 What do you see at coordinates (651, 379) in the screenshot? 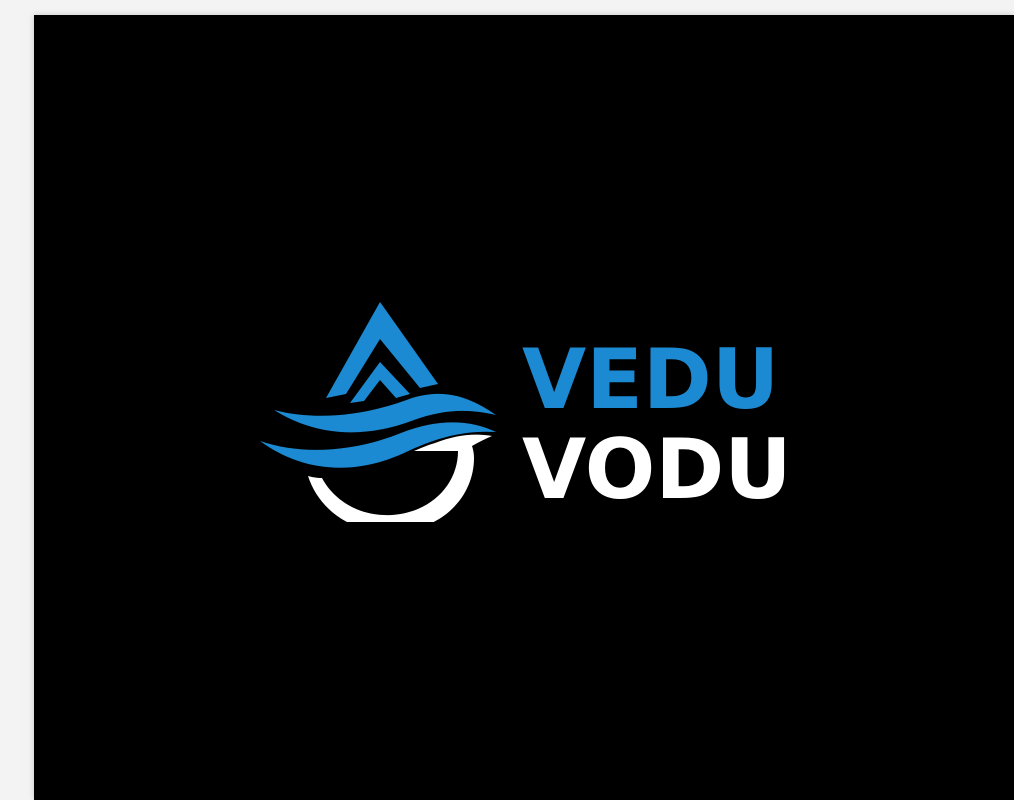
I see `brand-name-top: VEDU` at bounding box center [651, 379].